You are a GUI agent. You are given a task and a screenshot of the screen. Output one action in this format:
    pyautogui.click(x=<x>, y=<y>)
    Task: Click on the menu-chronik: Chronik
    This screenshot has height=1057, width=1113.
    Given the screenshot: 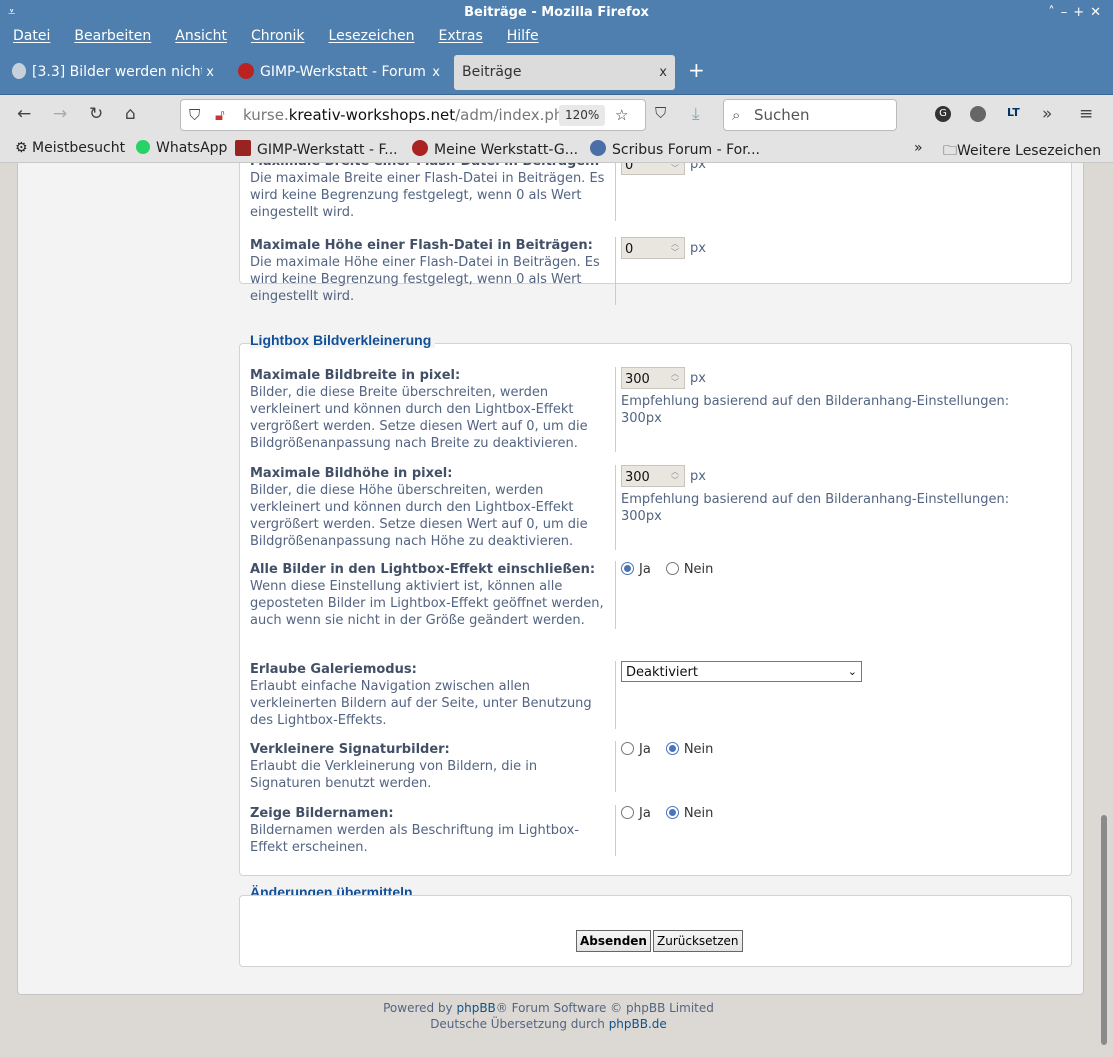 What is the action you would take?
    pyautogui.click(x=277, y=37)
    